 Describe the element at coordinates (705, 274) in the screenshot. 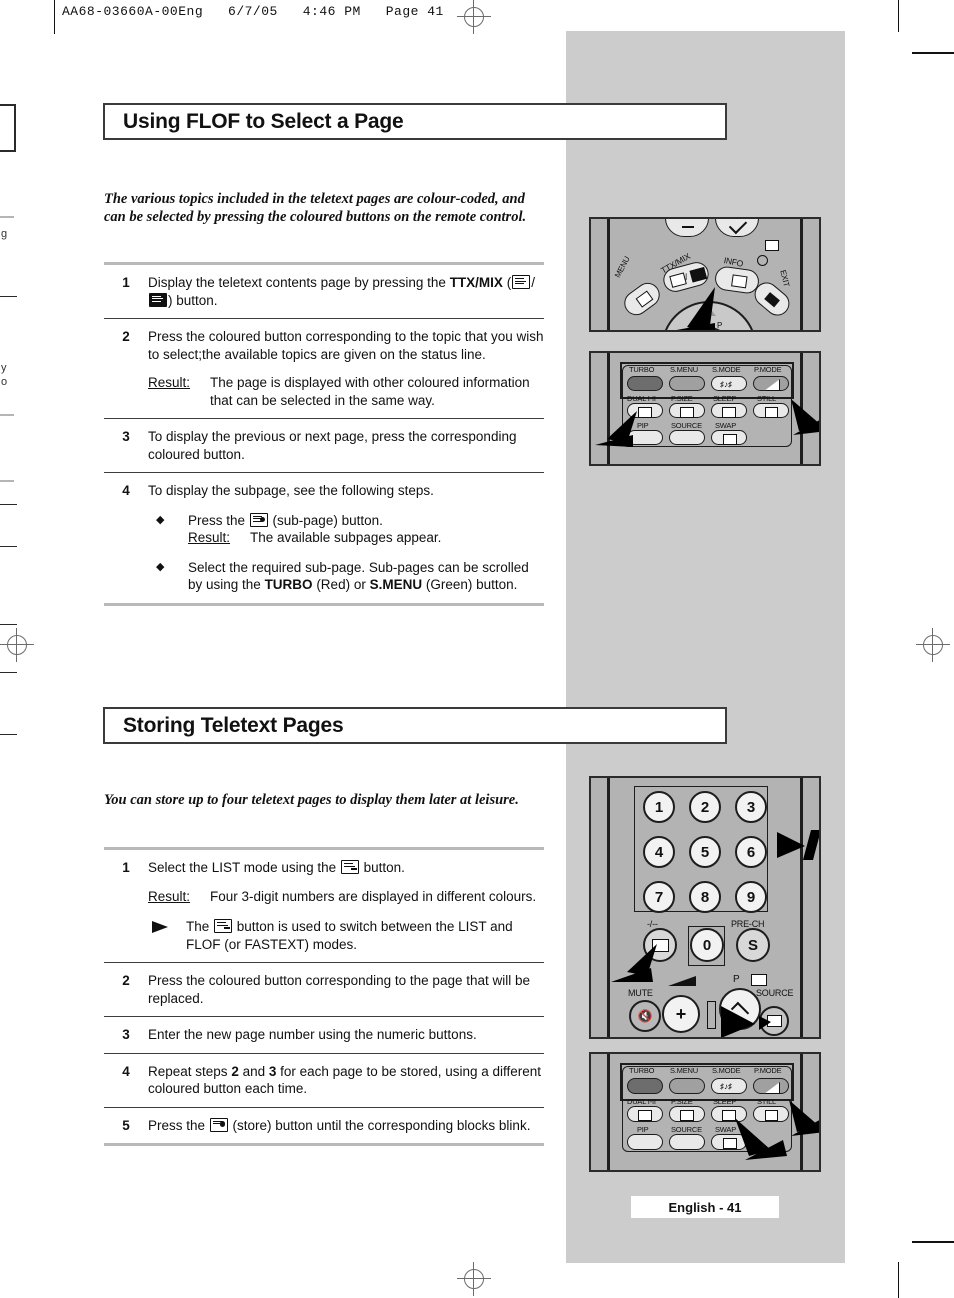

I see `remote-illustration-nav: MENU TTX/MIX / INFO EXIT P` at that location.